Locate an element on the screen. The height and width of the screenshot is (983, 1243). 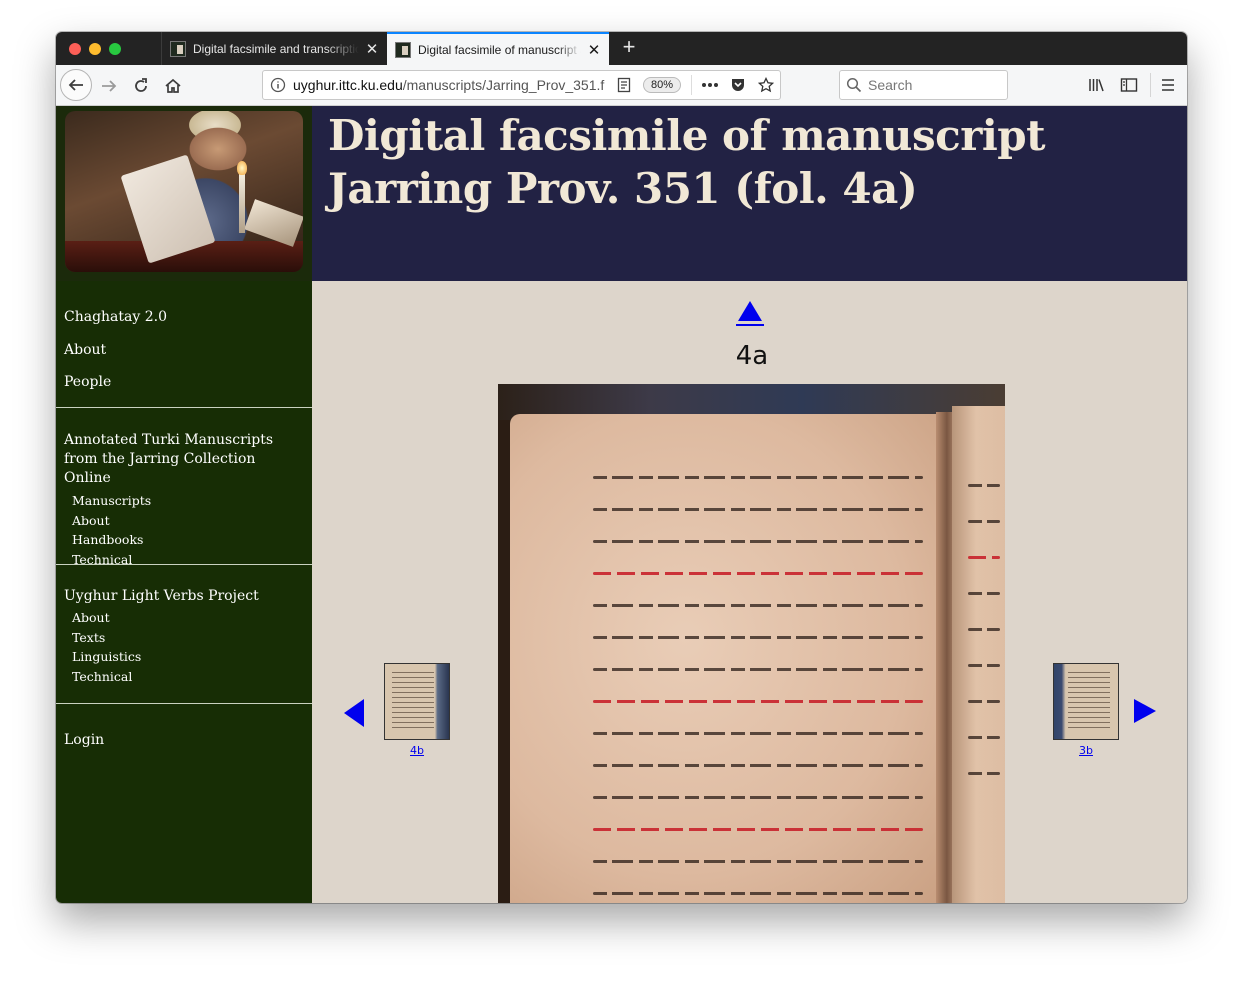
sidebar-toggle-button is located at coordinates (1129, 85).